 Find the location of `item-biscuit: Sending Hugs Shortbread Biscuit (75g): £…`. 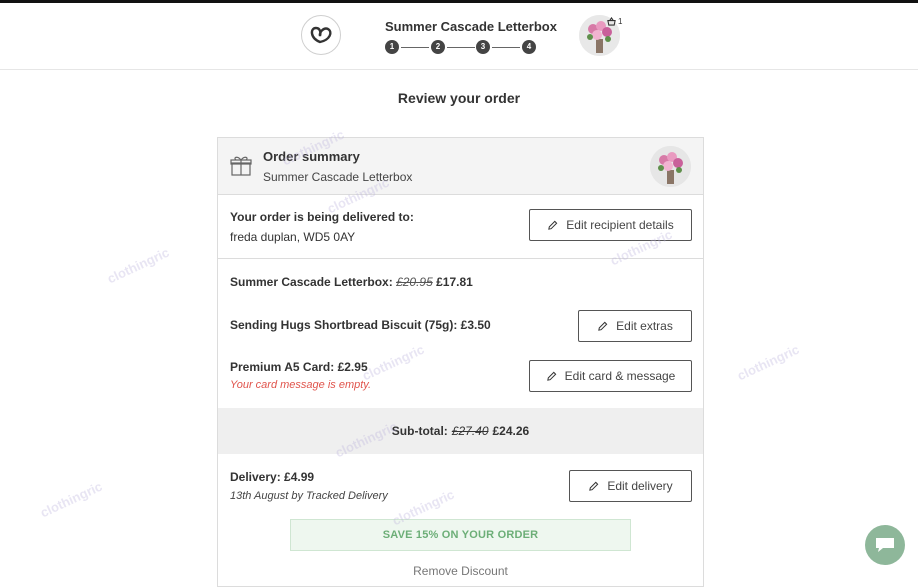

item-biscuit: Sending Hugs Shortbread Biscuit (75g): £… is located at coordinates (360, 325).